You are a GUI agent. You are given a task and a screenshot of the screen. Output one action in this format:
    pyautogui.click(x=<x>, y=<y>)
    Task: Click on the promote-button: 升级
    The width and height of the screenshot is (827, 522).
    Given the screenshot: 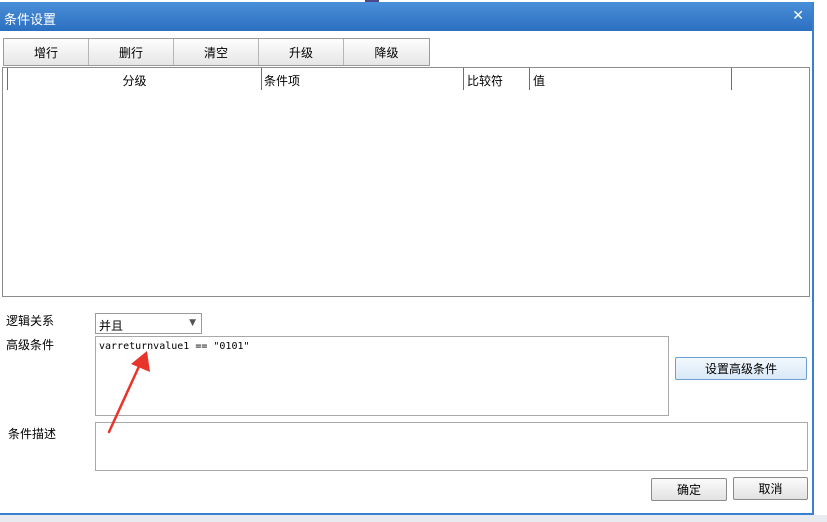 What is the action you would take?
    pyautogui.click(x=301, y=52)
    